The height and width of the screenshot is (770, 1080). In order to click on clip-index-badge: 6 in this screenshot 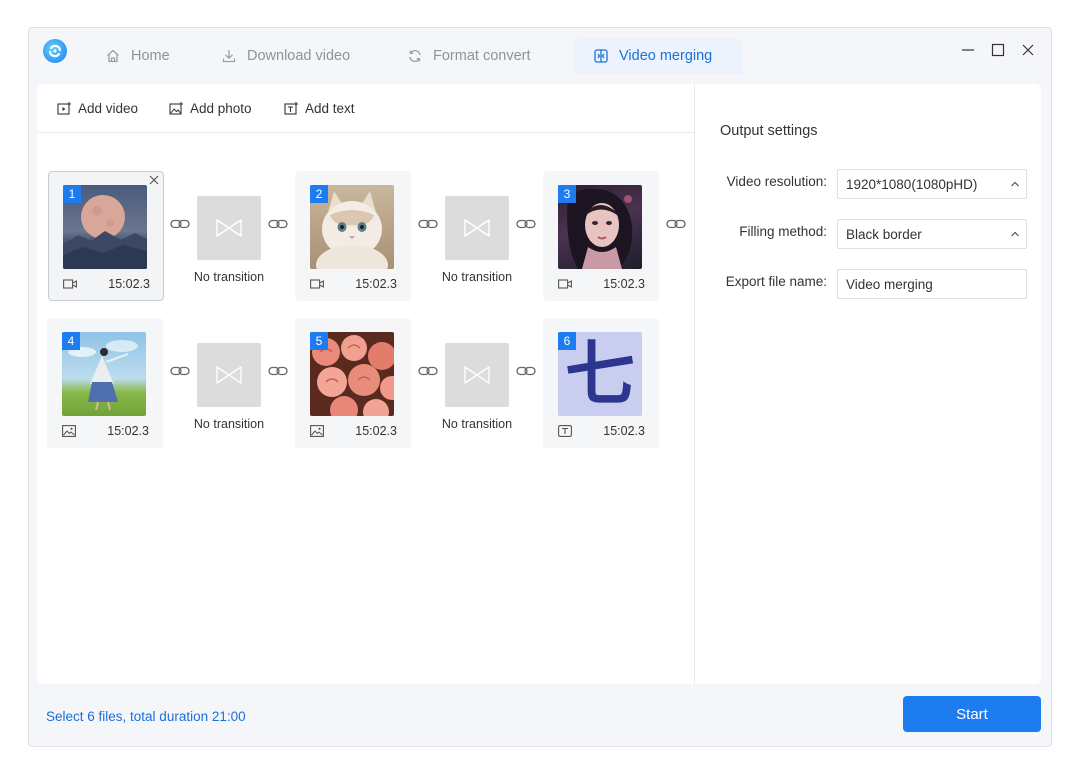, I will do `click(567, 341)`.